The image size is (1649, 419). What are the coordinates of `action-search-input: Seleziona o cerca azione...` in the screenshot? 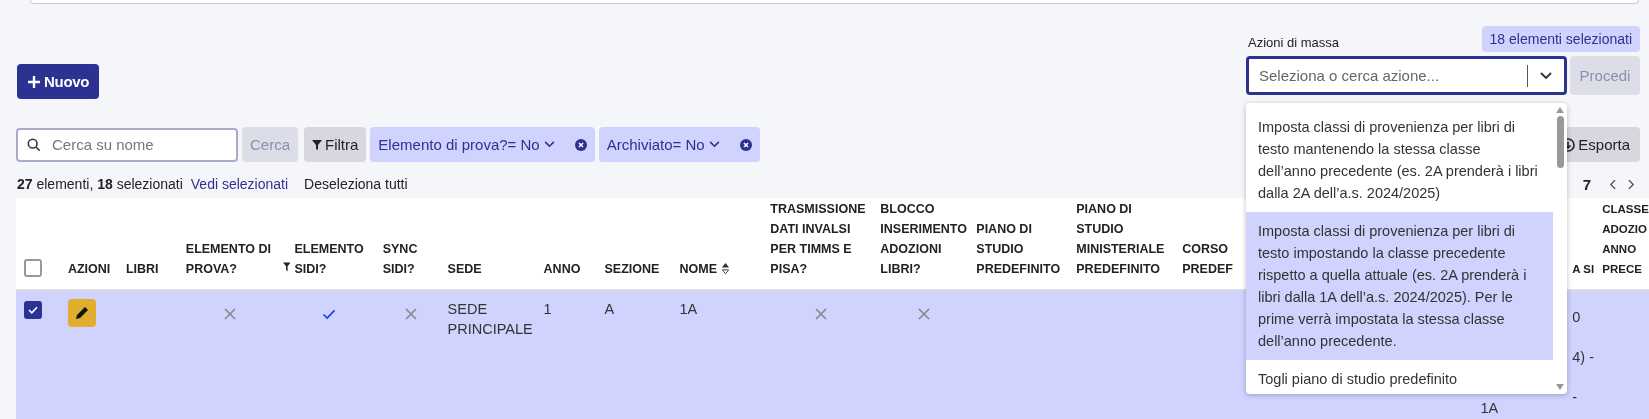 It's located at (1390, 75).